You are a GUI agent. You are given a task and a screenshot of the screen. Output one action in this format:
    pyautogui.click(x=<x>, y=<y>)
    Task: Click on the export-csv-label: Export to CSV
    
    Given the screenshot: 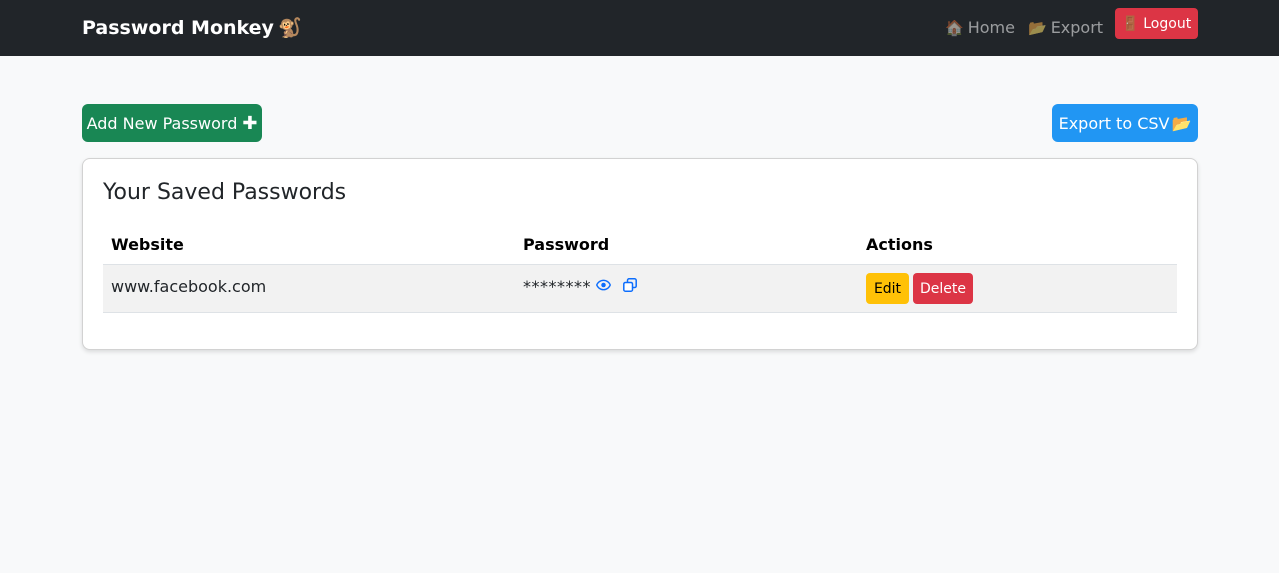 What is the action you would take?
    pyautogui.click(x=1114, y=123)
    